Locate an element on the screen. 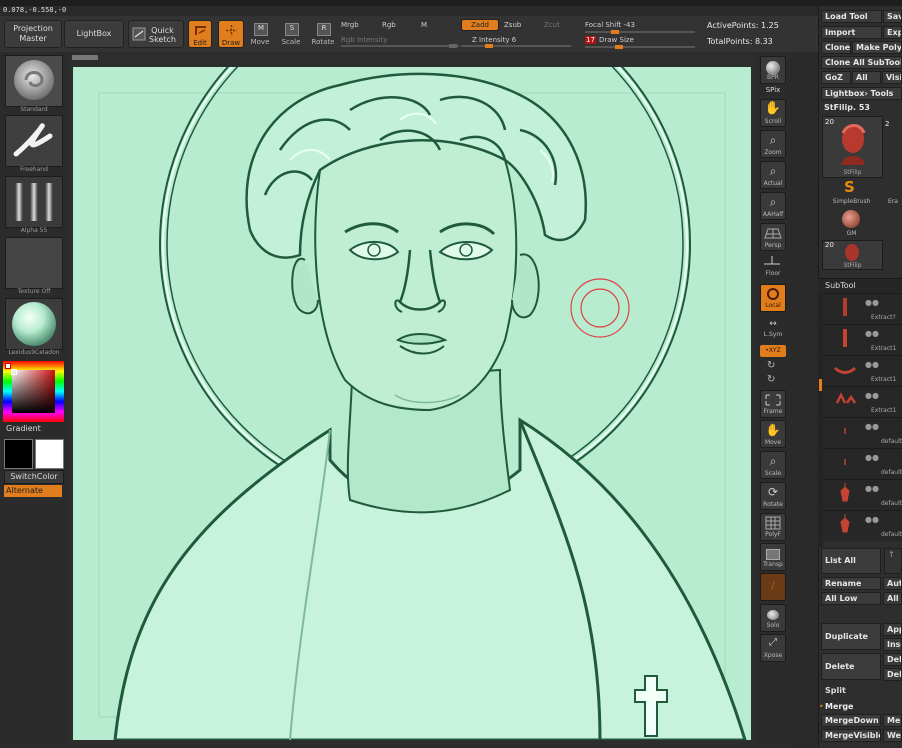  merge-section: Merge is located at coordinates (839, 706).